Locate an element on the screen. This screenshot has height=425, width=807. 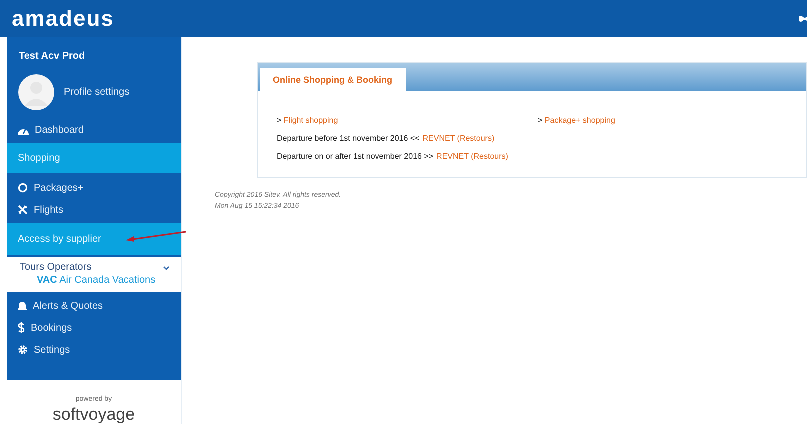
departure-text: Departure on or after 1st november 2016 >> is located at coordinates (355, 157).